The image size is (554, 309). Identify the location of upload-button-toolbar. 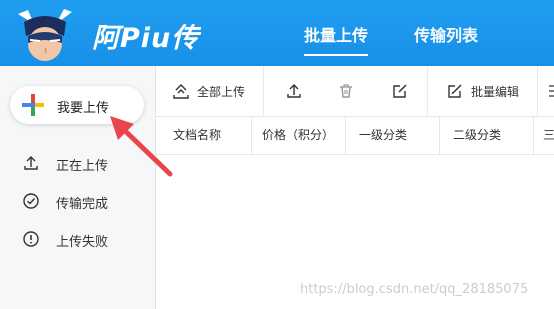
(295, 91).